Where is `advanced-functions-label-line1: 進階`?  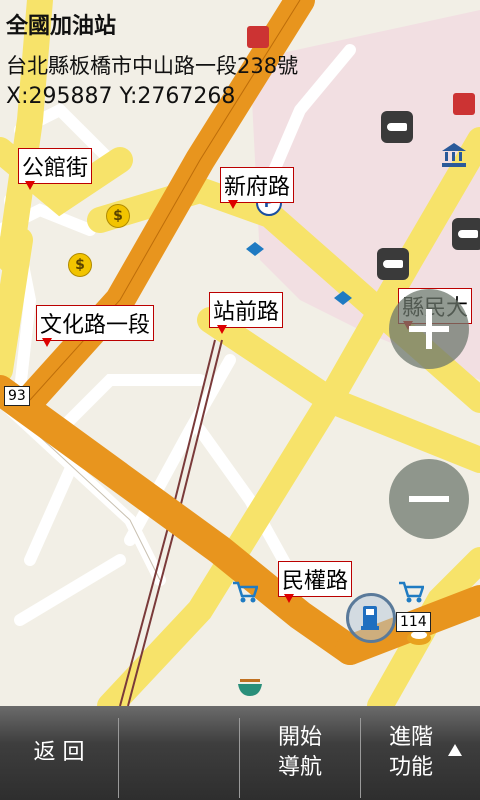 advanced-functions-label-line1: 進階 is located at coordinates (410, 737).